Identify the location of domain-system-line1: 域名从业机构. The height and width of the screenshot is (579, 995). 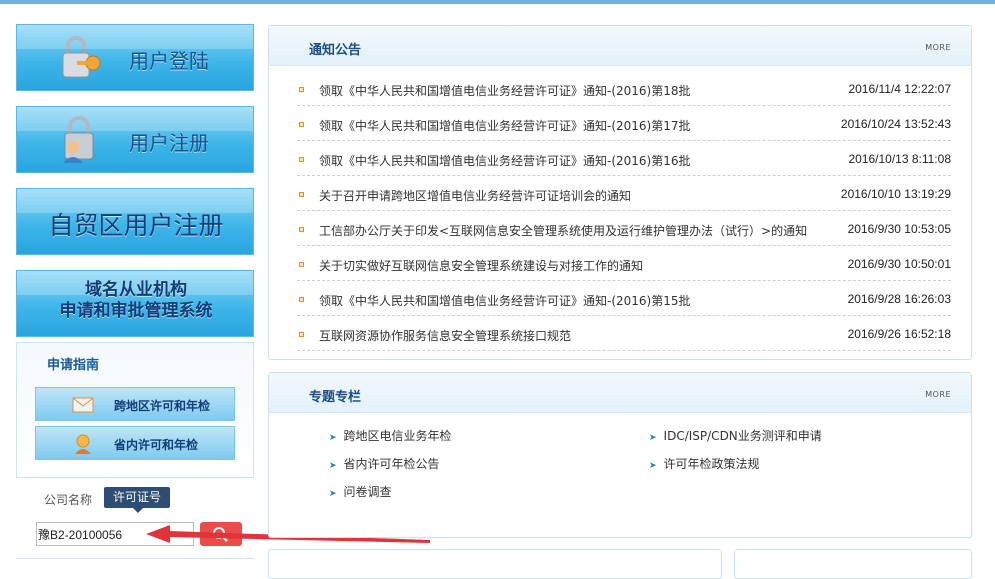
(136, 290).